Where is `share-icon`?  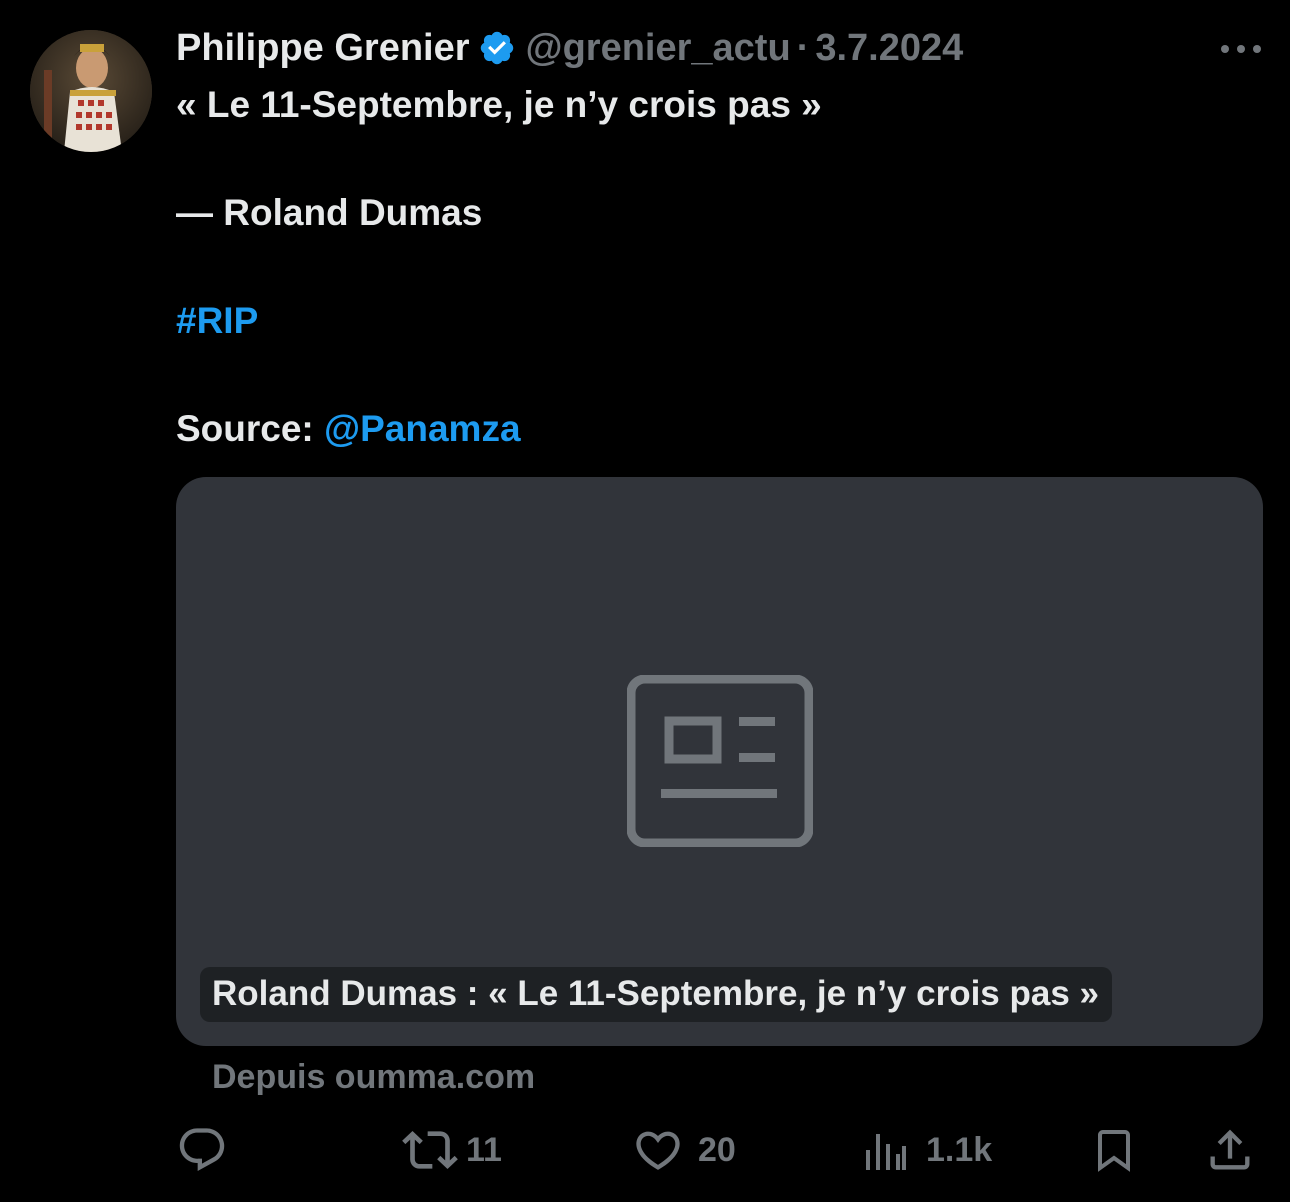
share-icon is located at coordinates (1230, 1149).